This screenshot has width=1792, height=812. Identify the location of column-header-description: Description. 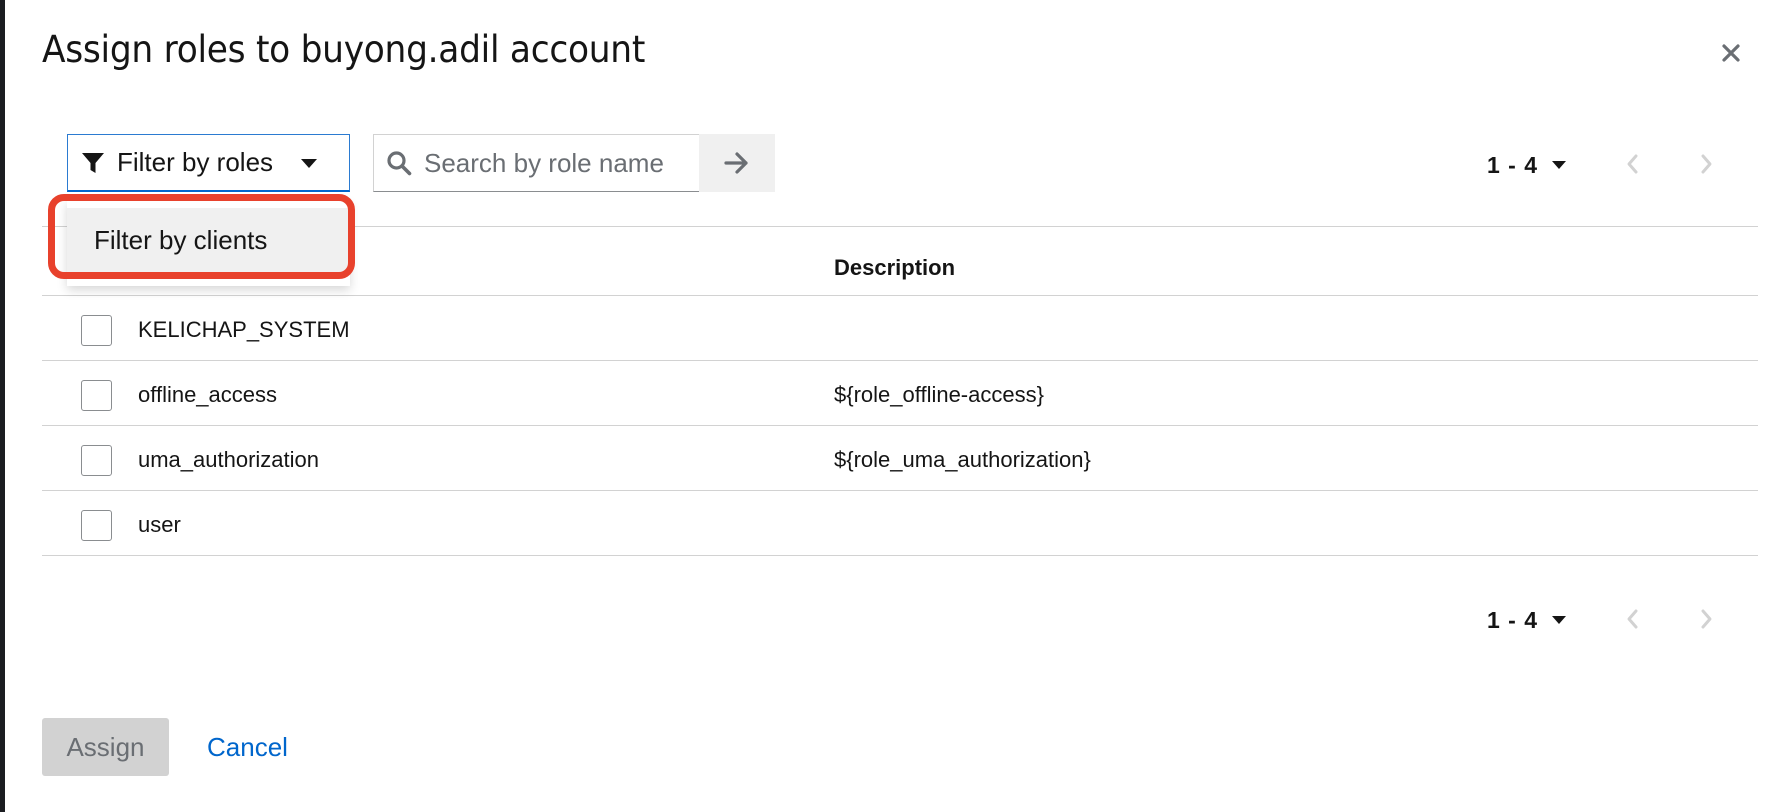
(895, 267).